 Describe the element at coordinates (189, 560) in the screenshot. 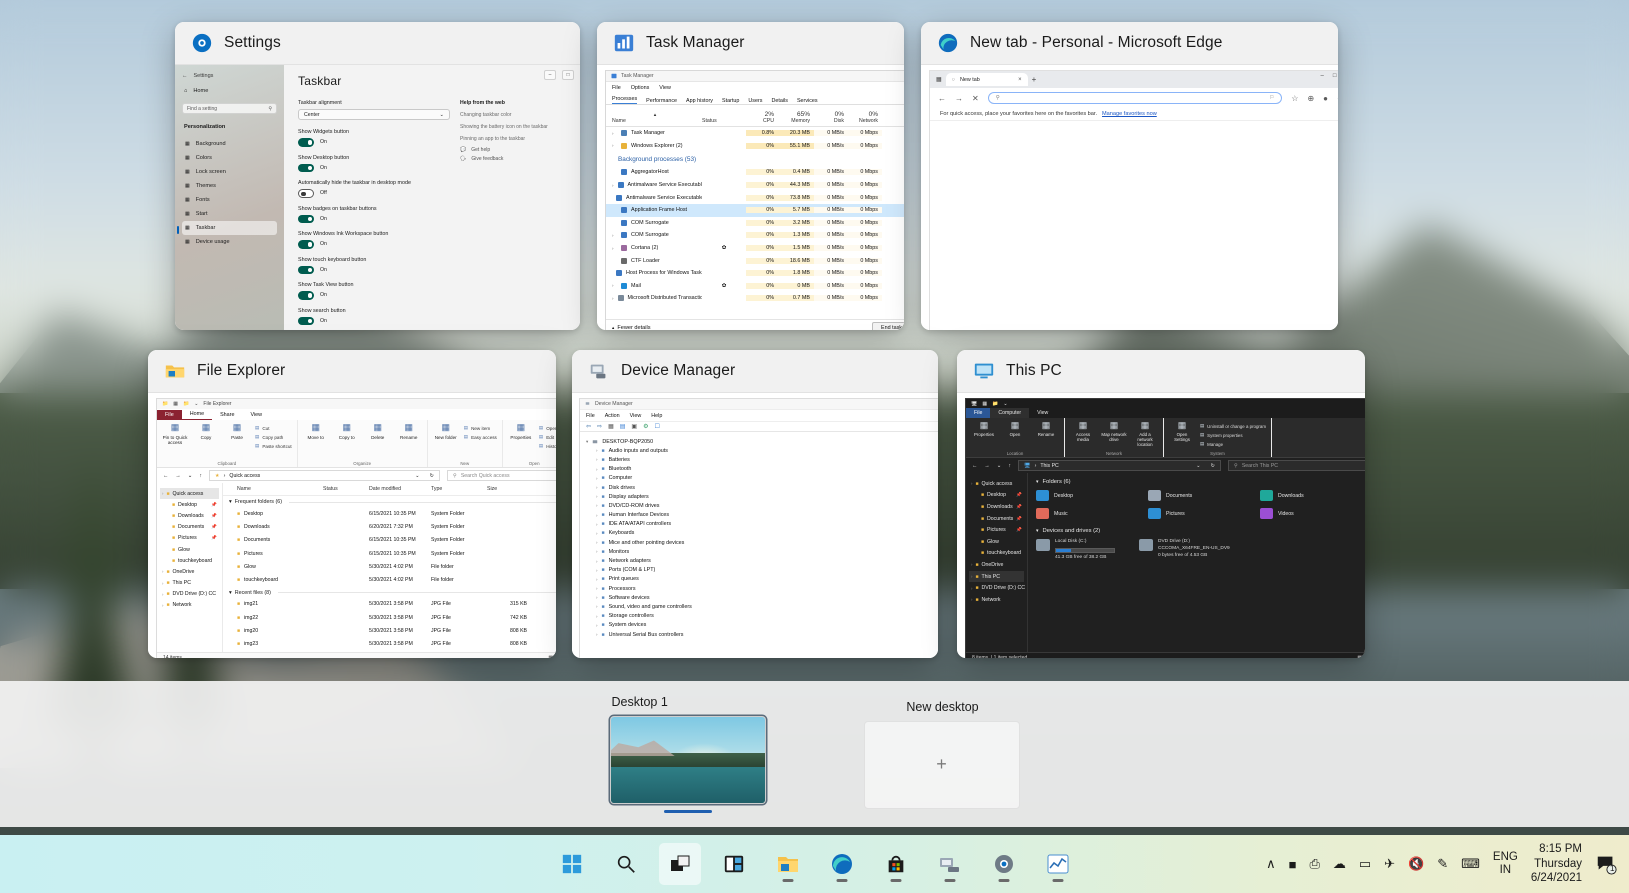

I see `tree-item-touchkeyboard: ■ touchkeyboard` at that location.